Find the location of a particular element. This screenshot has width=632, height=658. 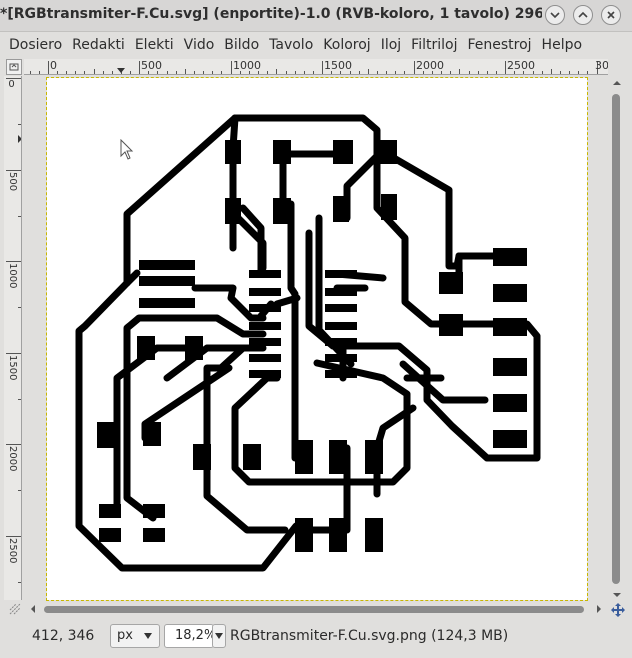

zoom-on-resize-button is located at coordinates (15, 609).